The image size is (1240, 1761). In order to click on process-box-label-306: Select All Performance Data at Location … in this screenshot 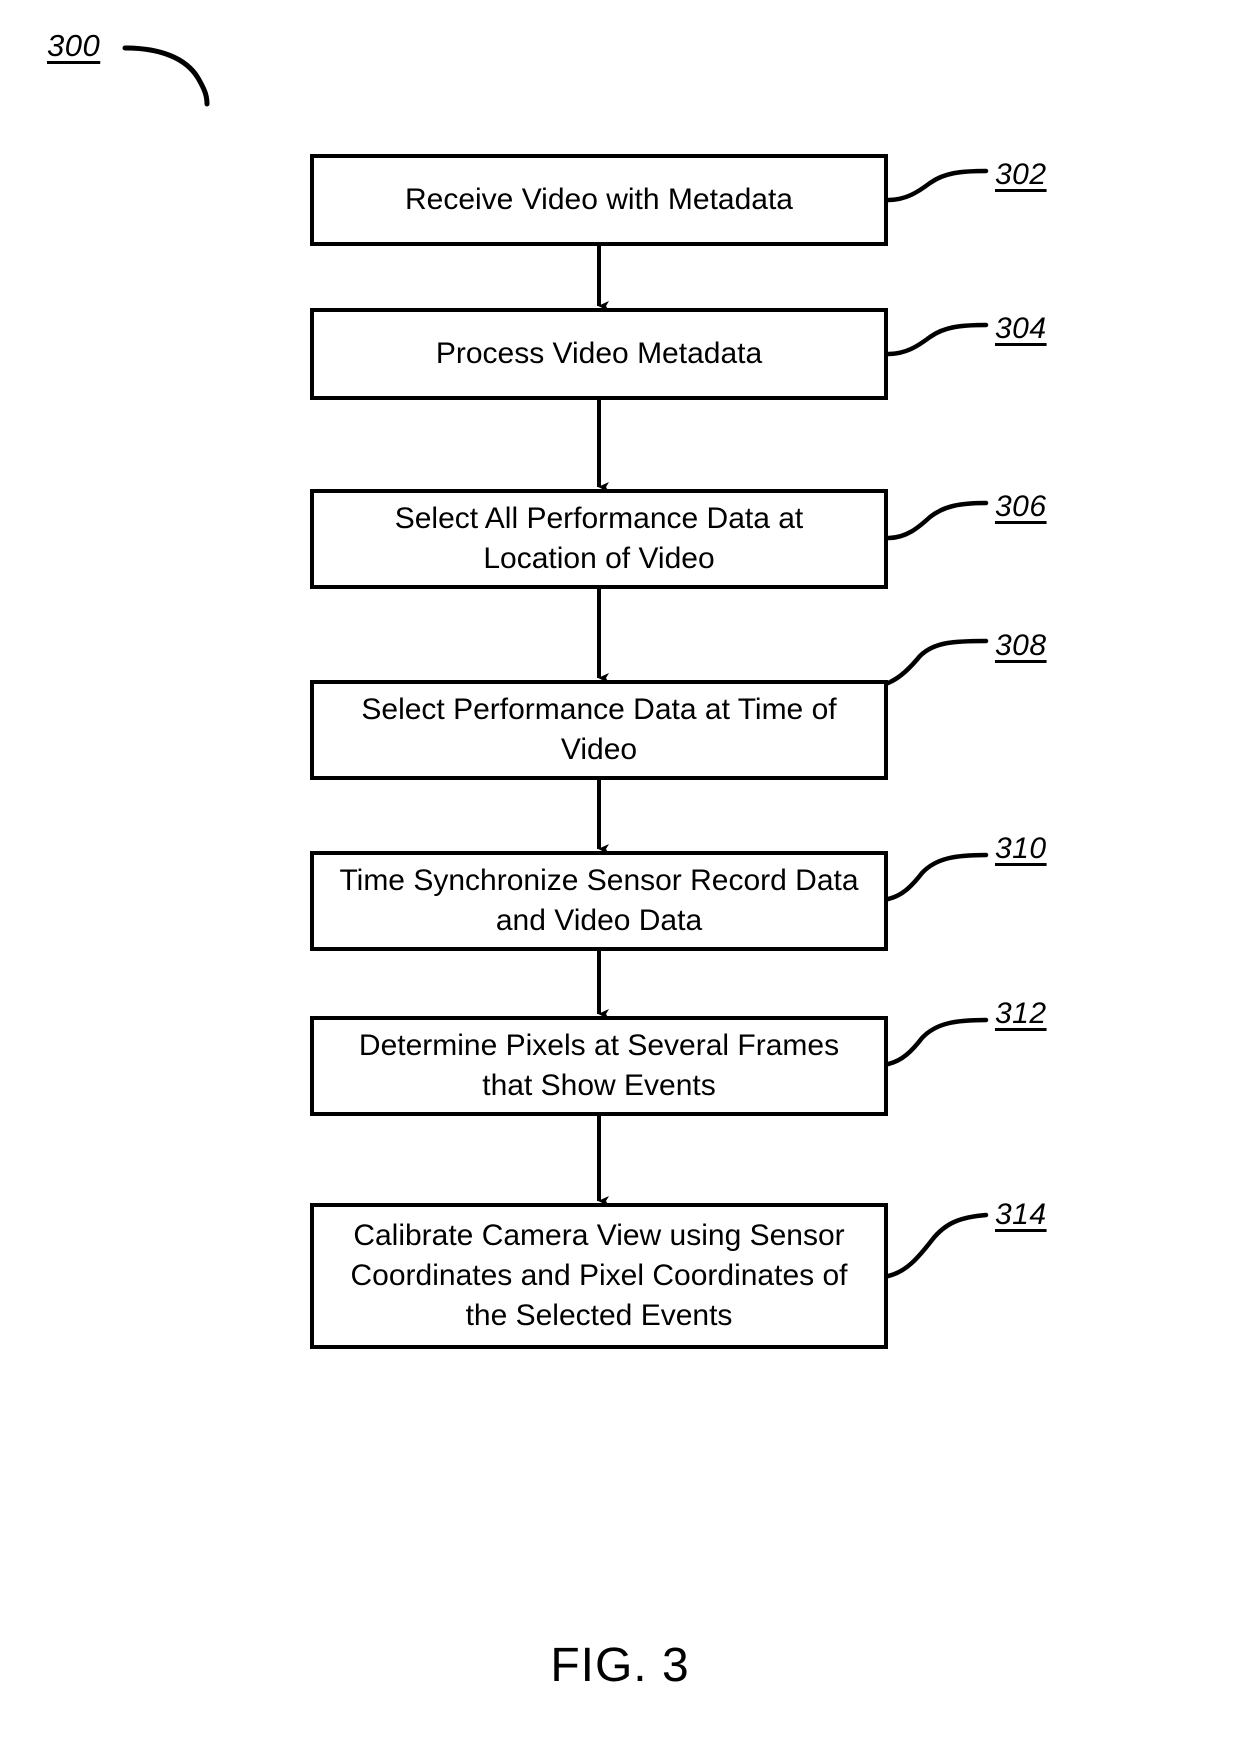, I will do `click(599, 538)`.